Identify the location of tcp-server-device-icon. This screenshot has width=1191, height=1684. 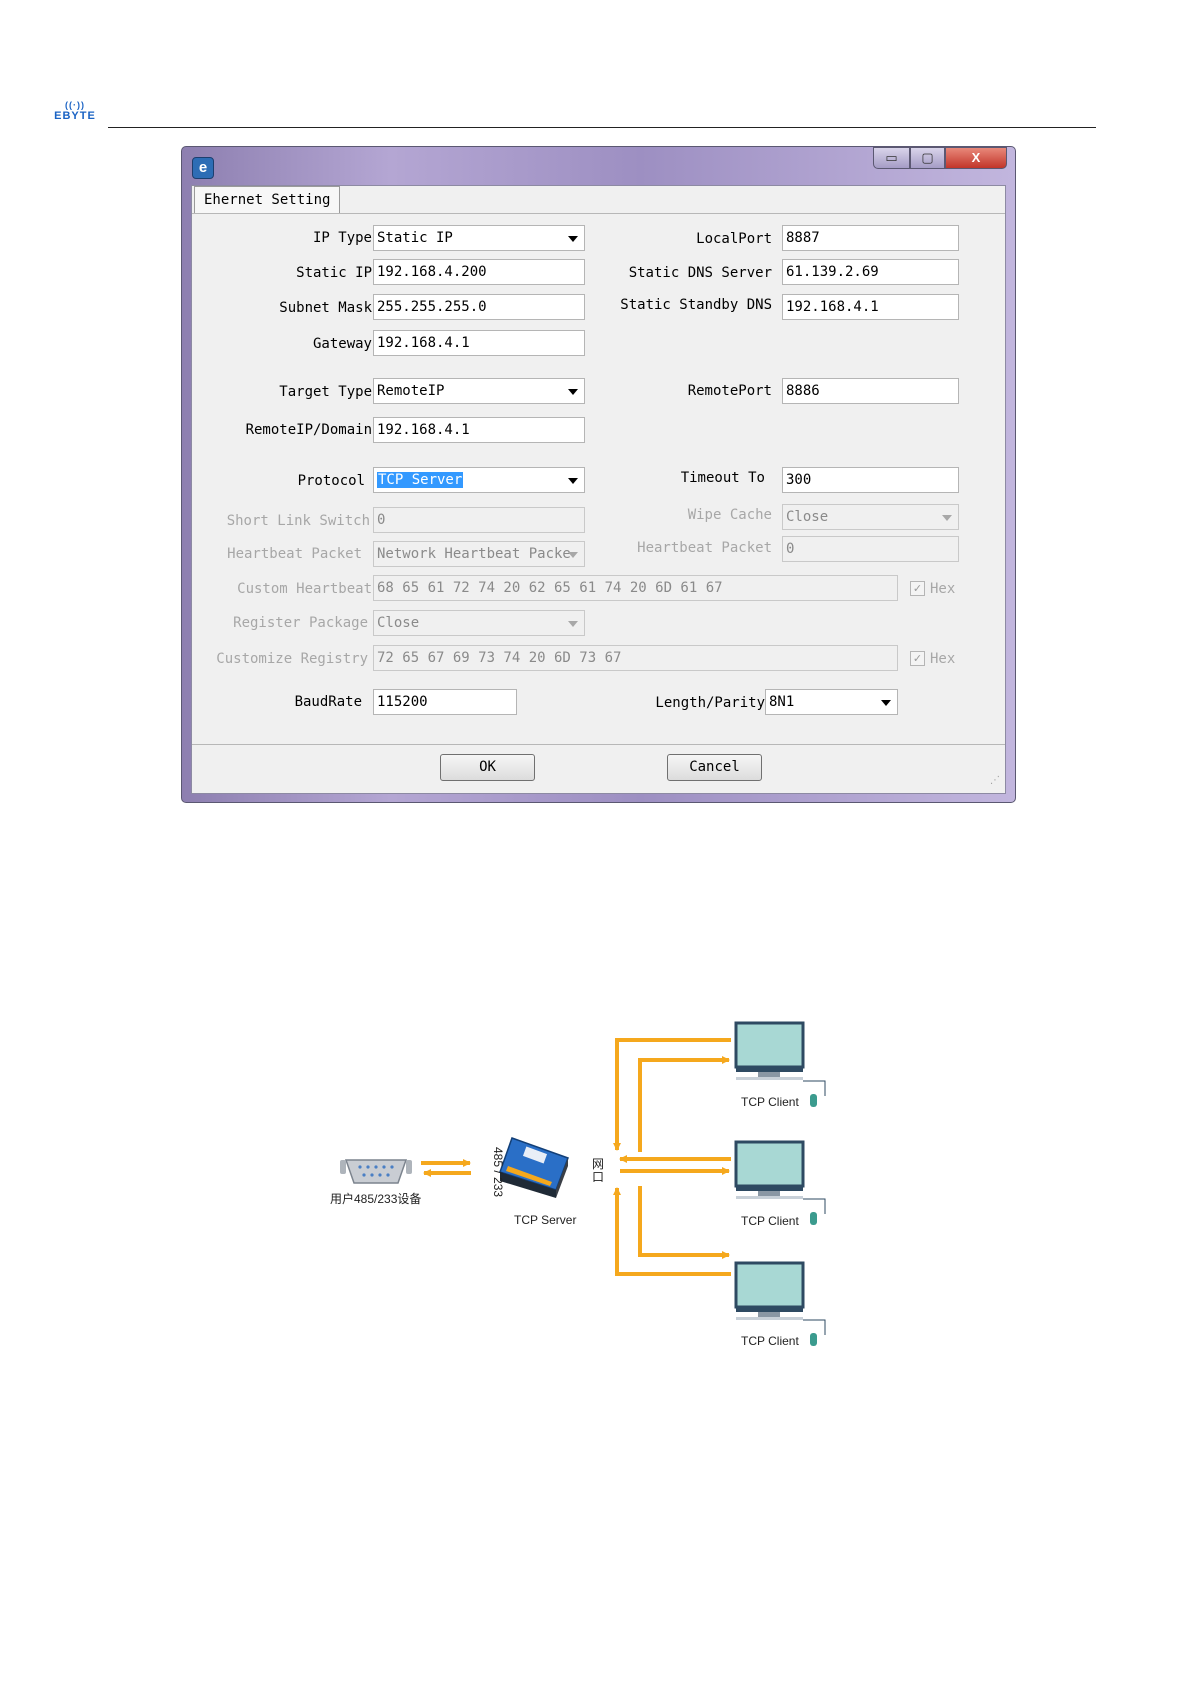
(534, 1167).